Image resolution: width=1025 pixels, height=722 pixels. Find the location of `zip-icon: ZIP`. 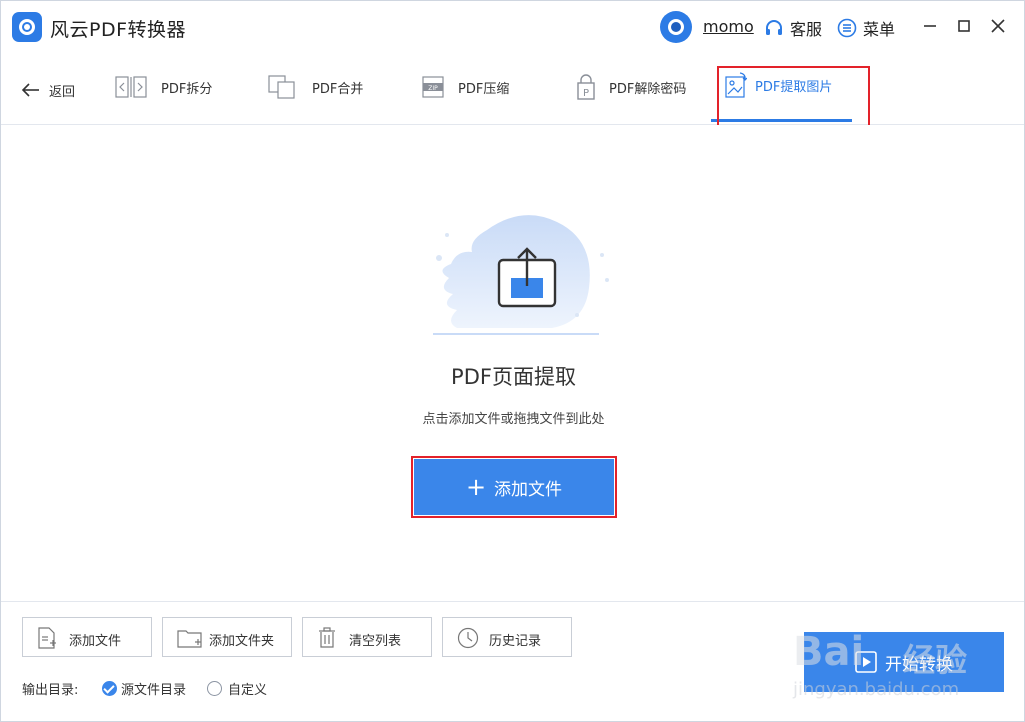

zip-icon: ZIP is located at coordinates (433, 87).